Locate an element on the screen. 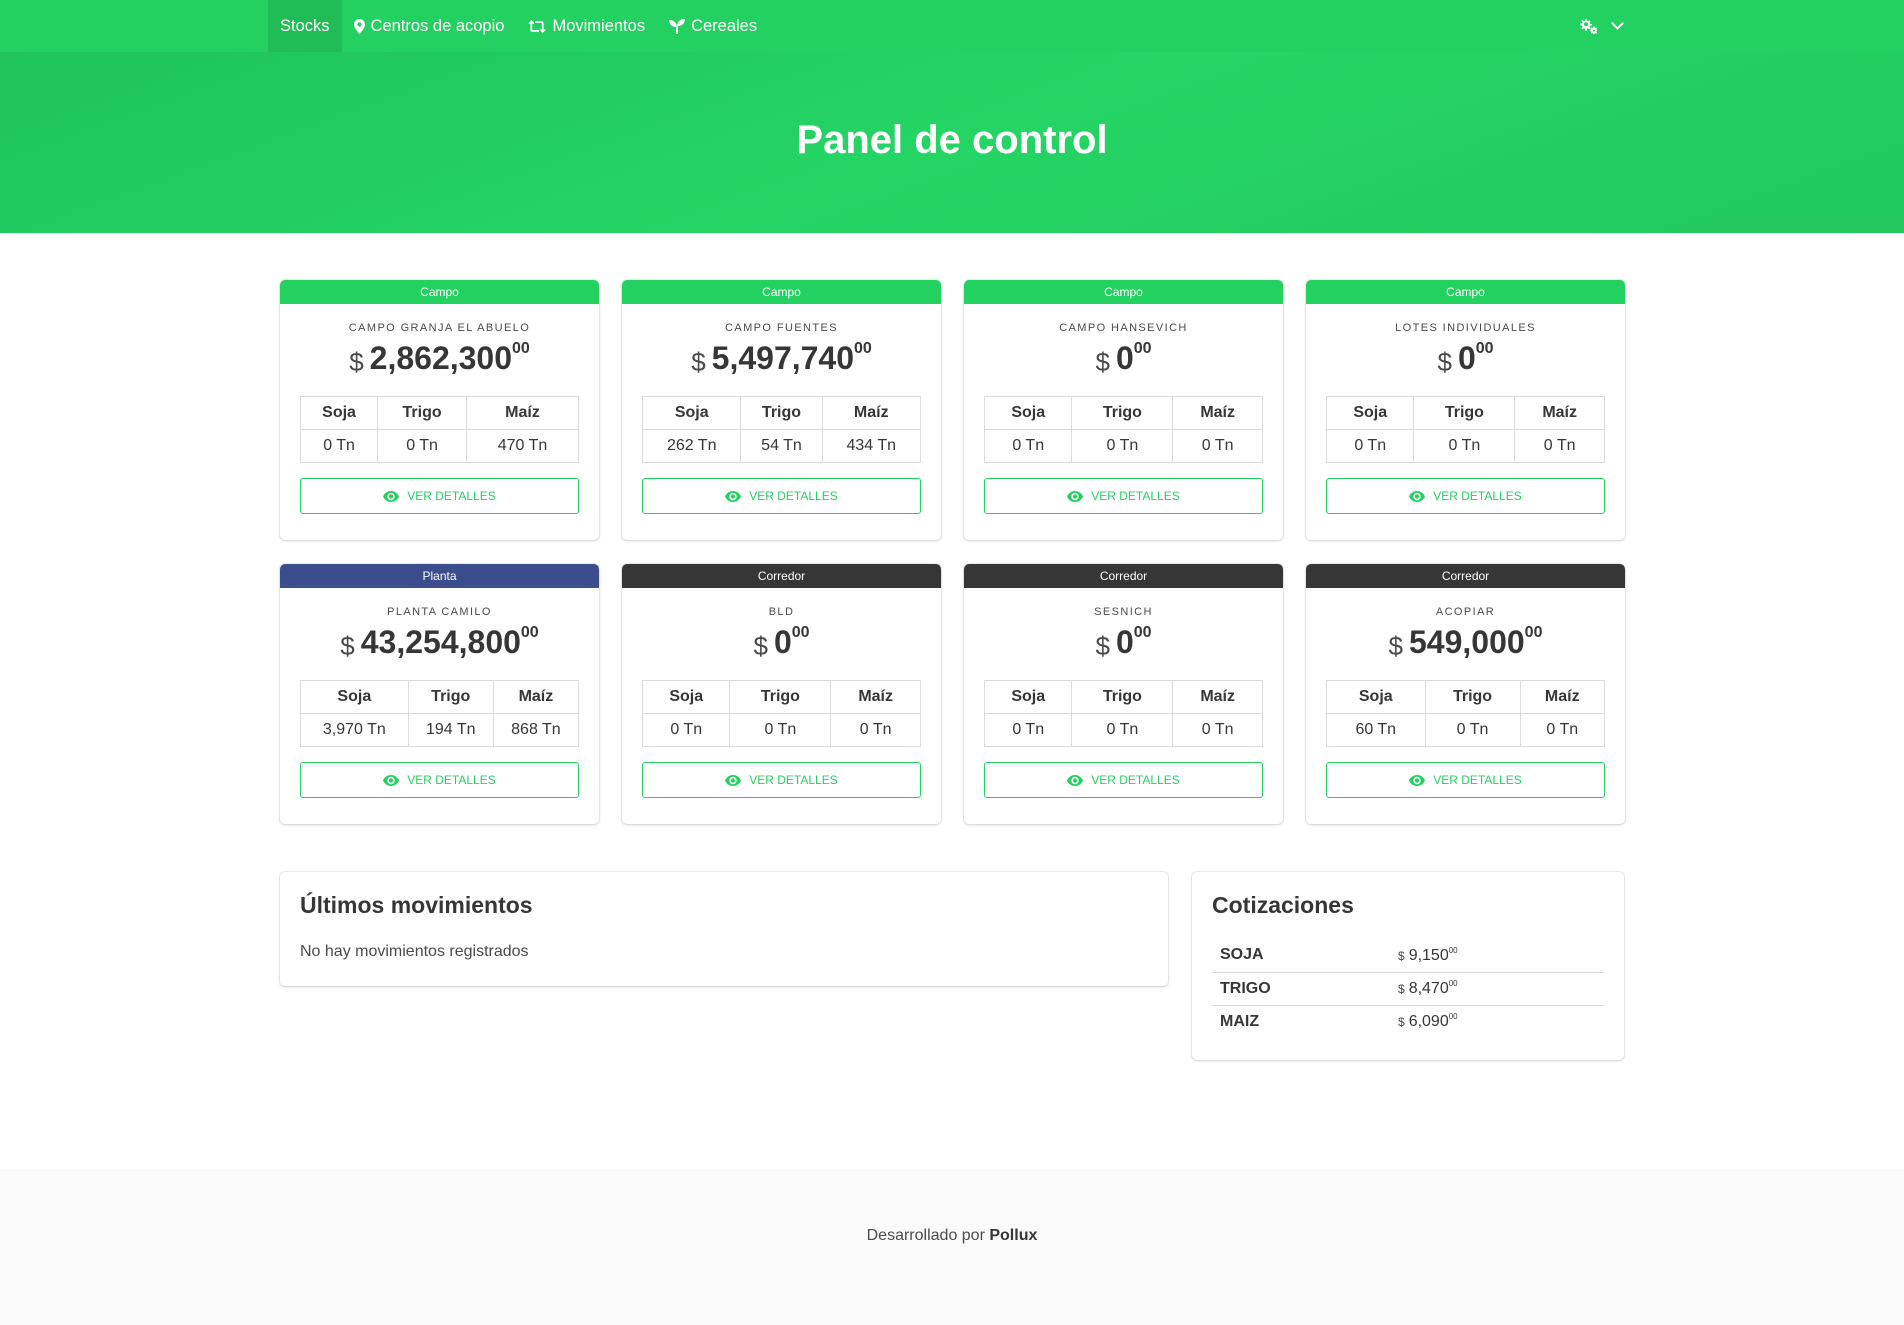  cotizaciones-title: Cotizaciones is located at coordinates (1283, 905).